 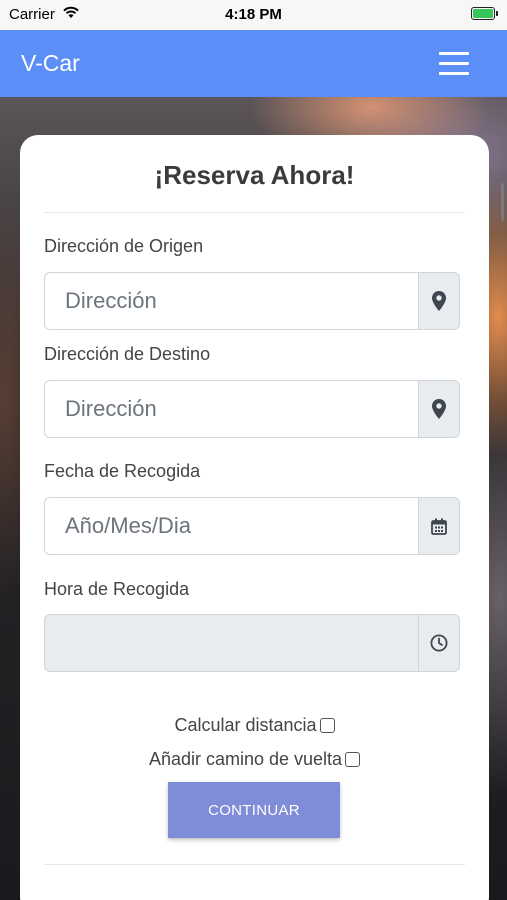 I want to click on origin-input, so click(x=231, y=301).